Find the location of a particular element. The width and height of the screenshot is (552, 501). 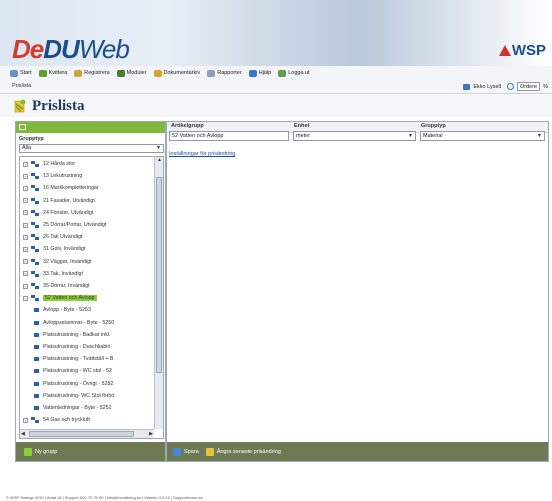

tree-item-row: Platsutrustning - Övrigt - 5282 is located at coordinates (73, 384).